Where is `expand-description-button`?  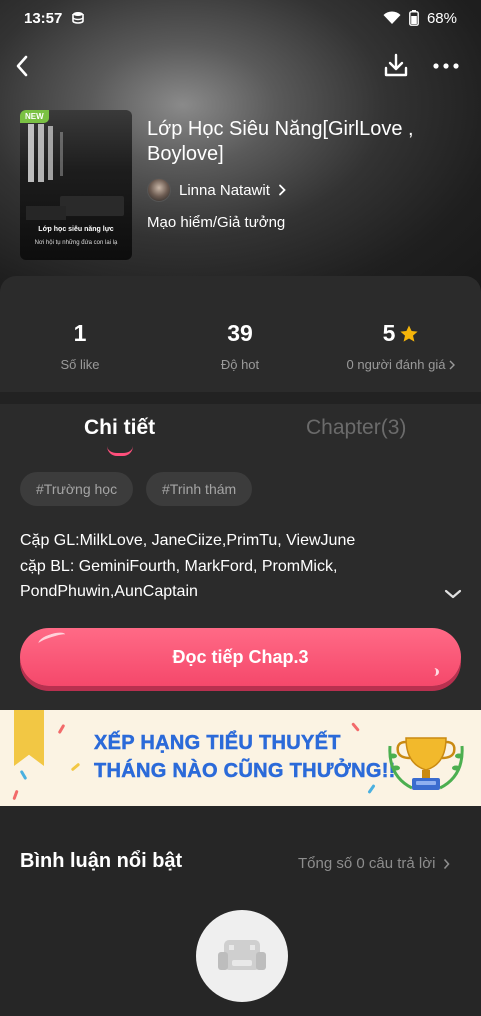 expand-description-button is located at coordinates (453, 594).